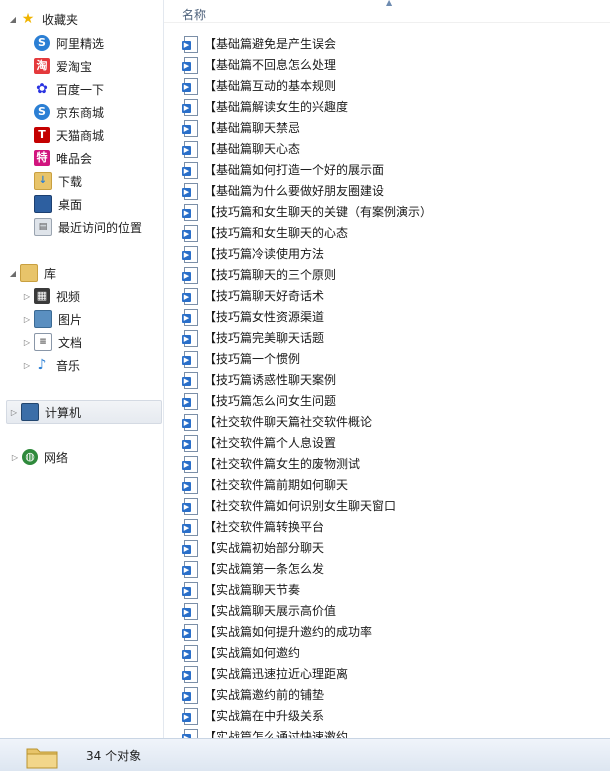 Image resolution: width=610 pixels, height=771 pixels. I want to click on sidebar-item-ali: S 阿里精选, so click(69, 43).